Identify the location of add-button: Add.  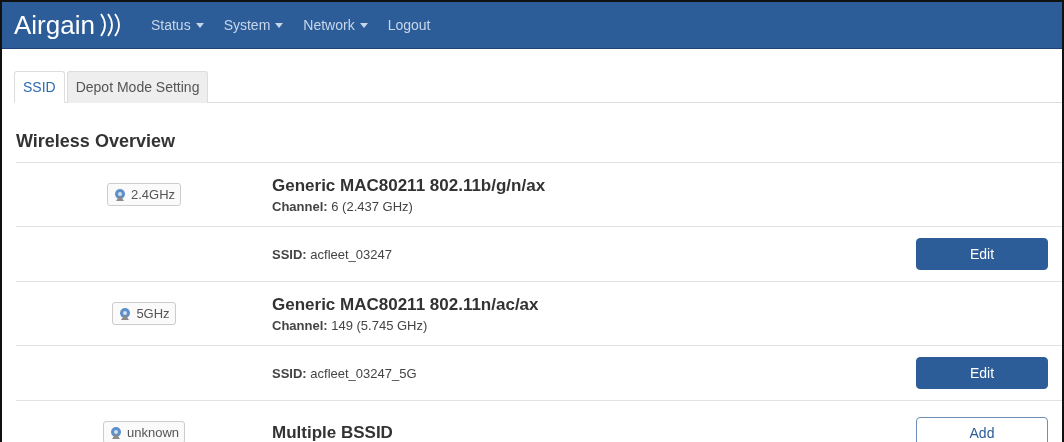
(982, 429).